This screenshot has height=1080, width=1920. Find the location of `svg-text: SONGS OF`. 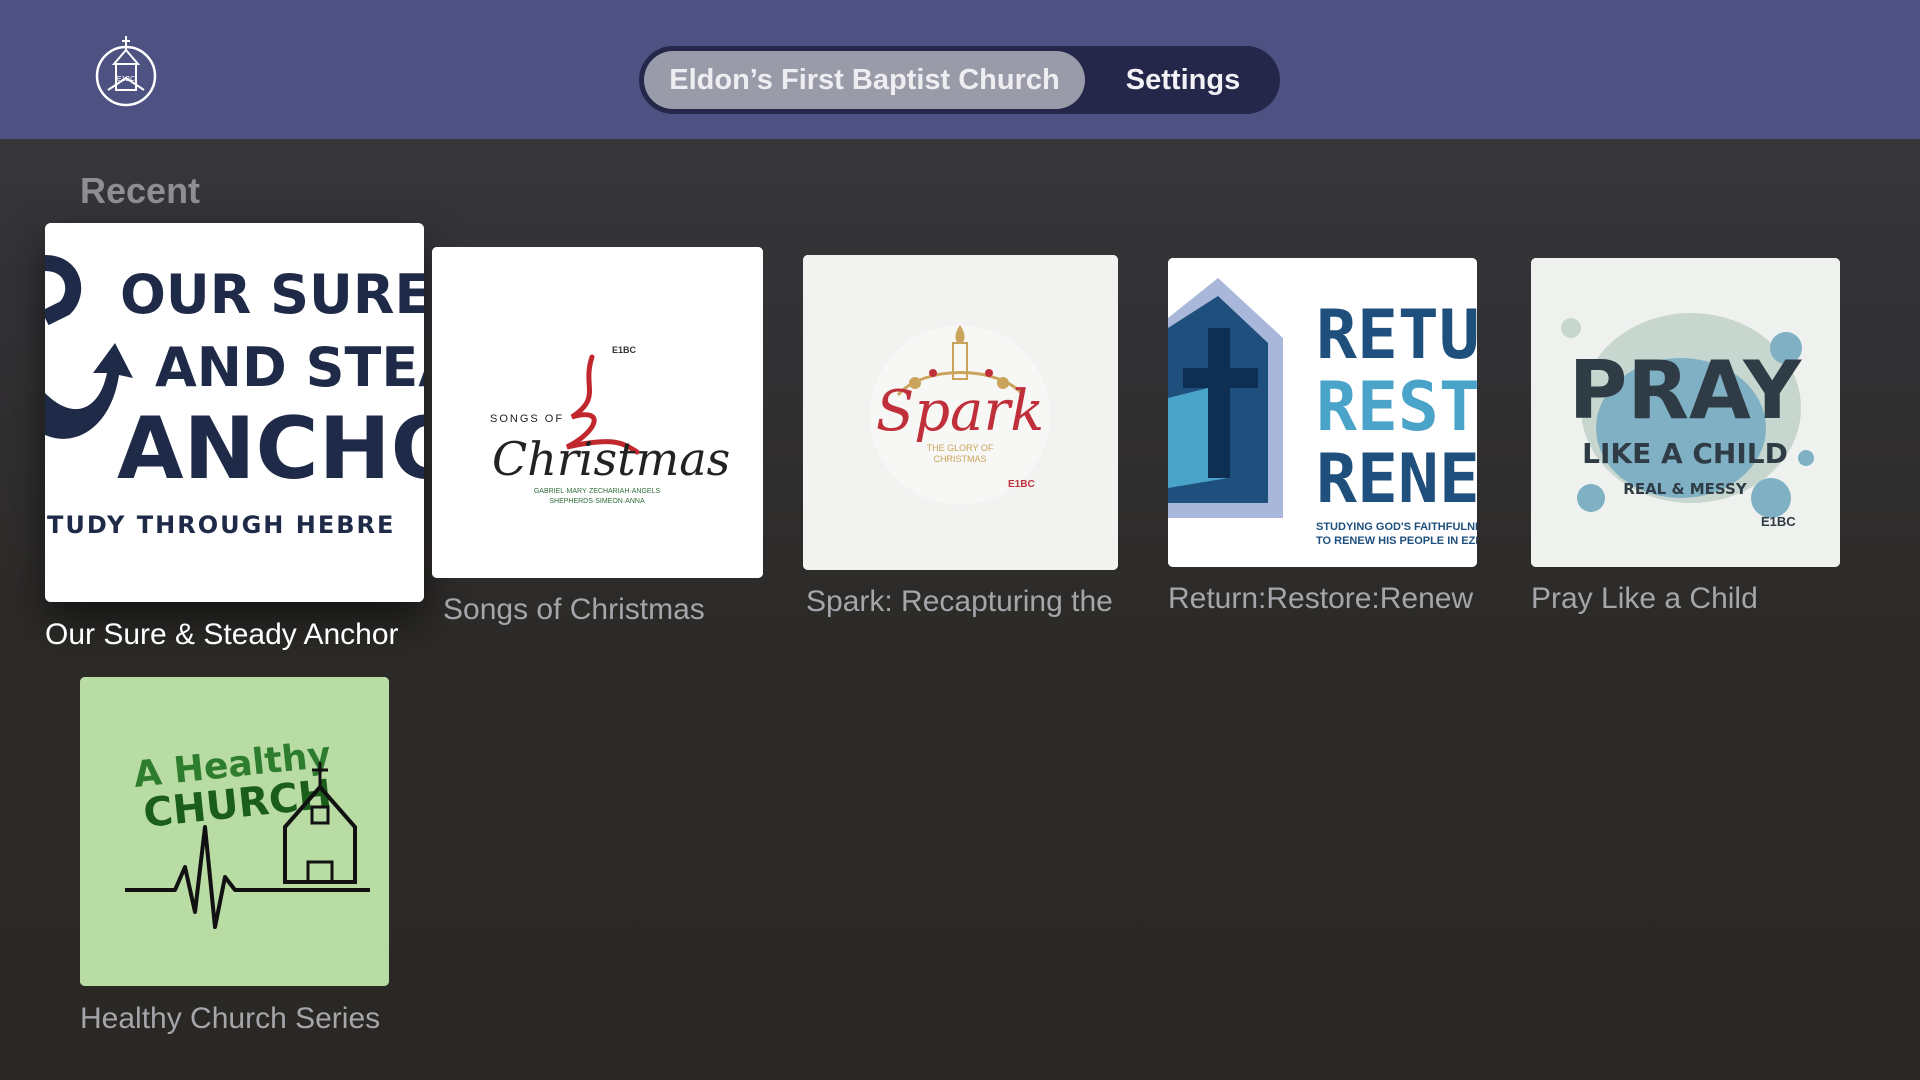

svg-text: SONGS OF is located at coordinates (527, 419).